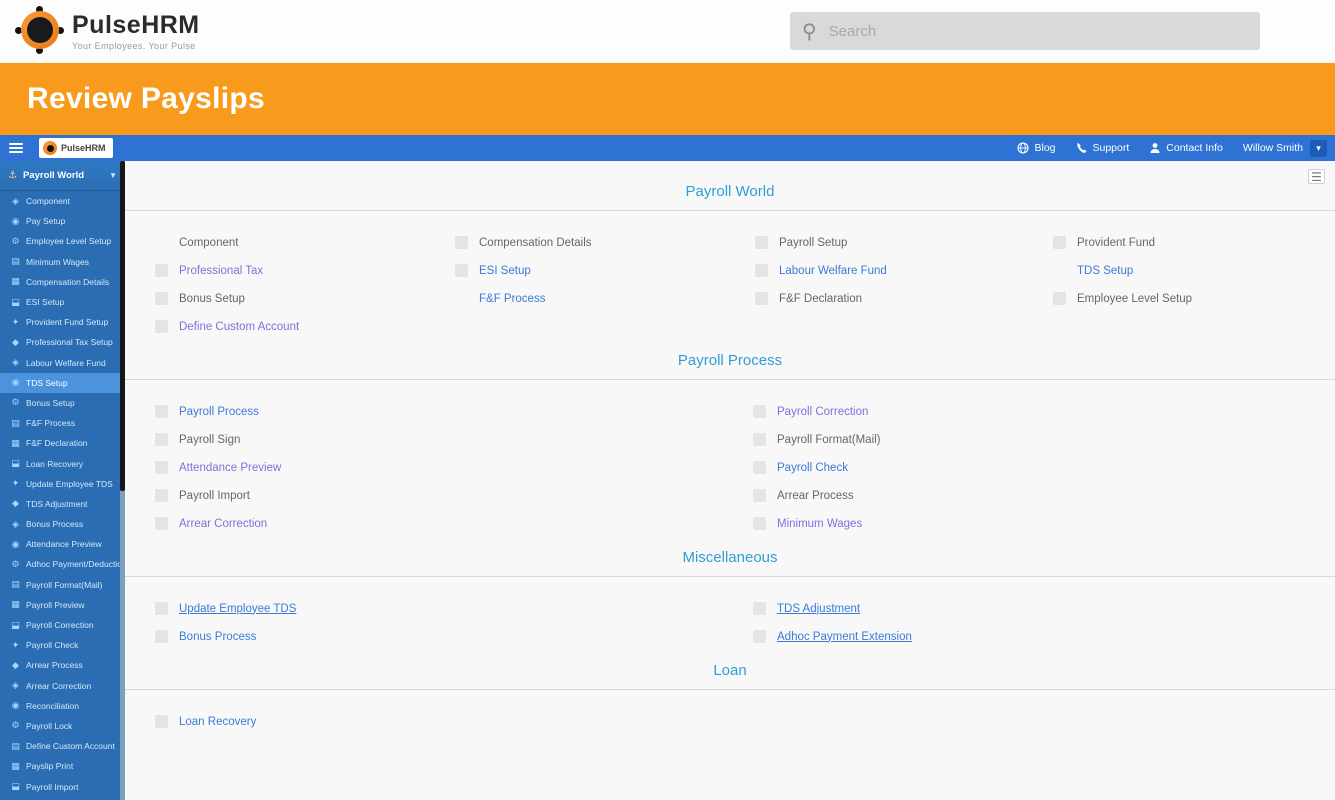 Image resolution: width=1335 pixels, height=800 pixels. What do you see at coordinates (62, 665) in the screenshot?
I see `sidebar-item-arrear-process: ◆ Arrear Process` at bounding box center [62, 665].